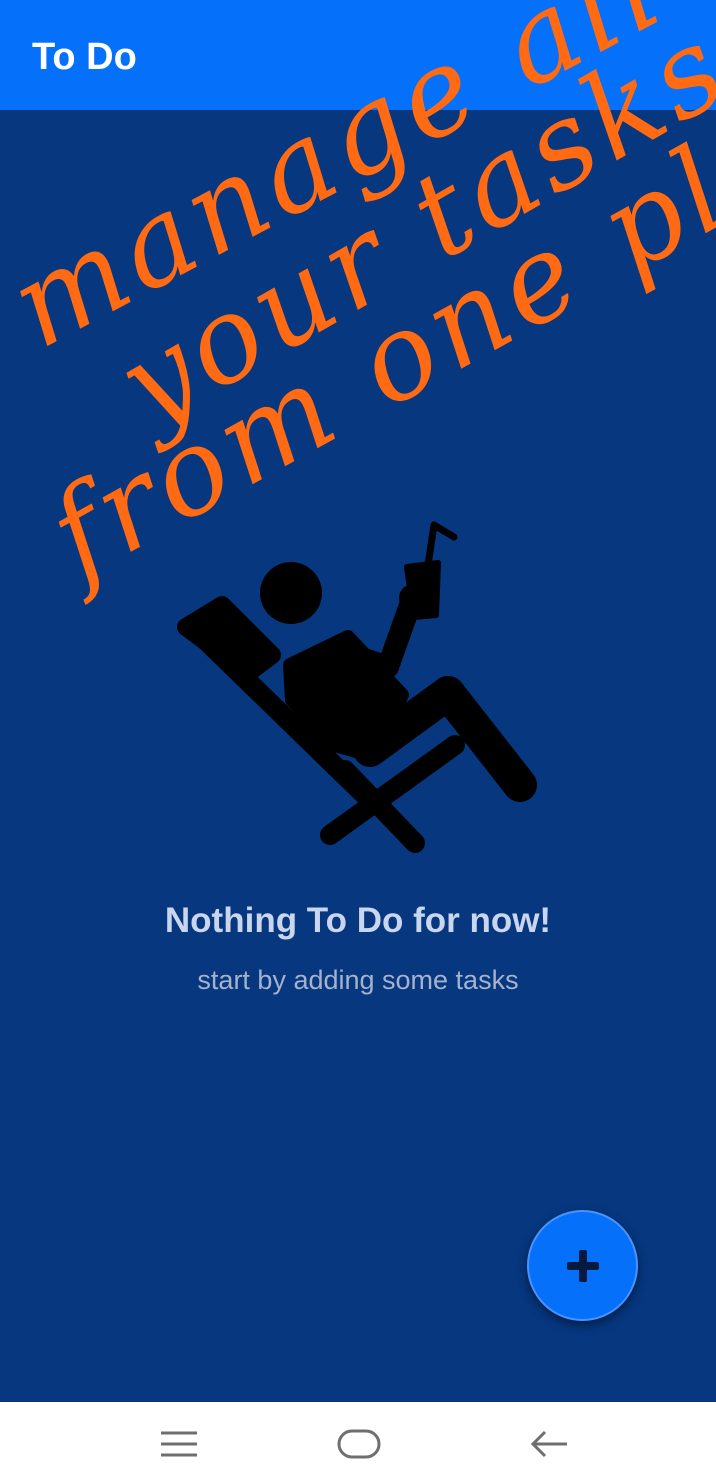 Image resolution: width=716 pixels, height=1484 pixels. I want to click on home-icon, so click(359, 1444).